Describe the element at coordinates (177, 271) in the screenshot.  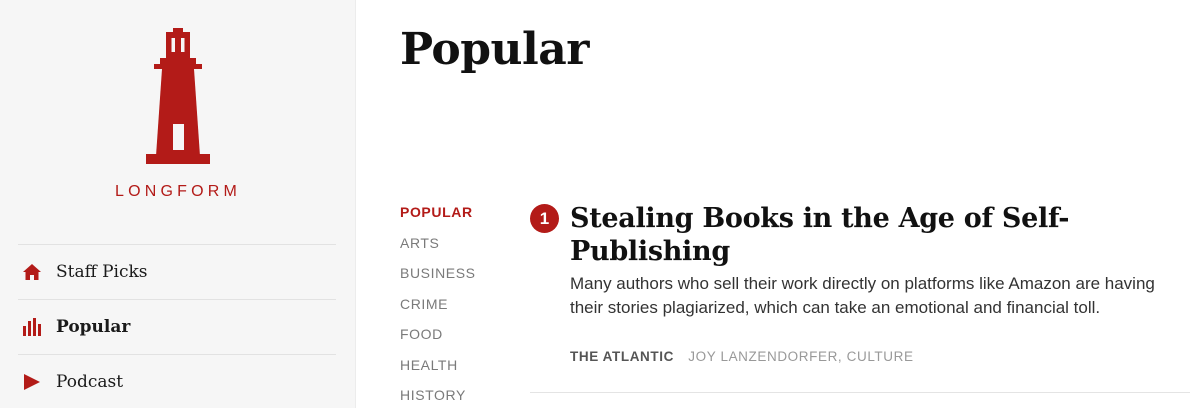
I see `sidebar-item-staff-picks: Staff Picks` at that location.